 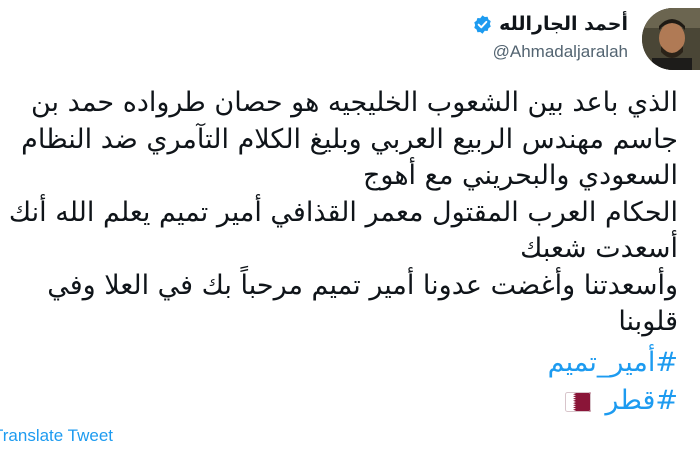 I want to click on tweet-header: أحمد الجارالله @Ahmadaljaralah, so click(x=440, y=41).